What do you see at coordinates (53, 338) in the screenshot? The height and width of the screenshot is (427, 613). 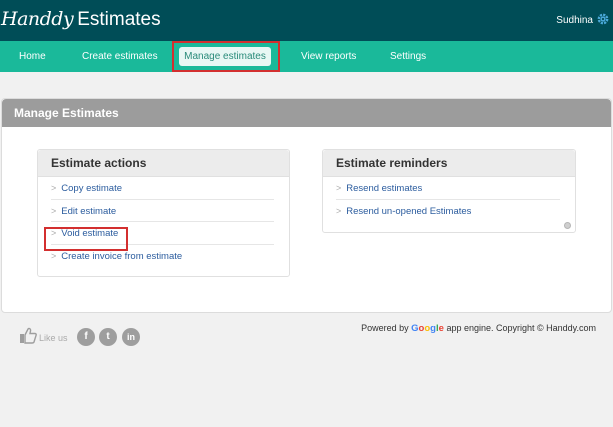 I see `like-us-label: Like us` at bounding box center [53, 338].